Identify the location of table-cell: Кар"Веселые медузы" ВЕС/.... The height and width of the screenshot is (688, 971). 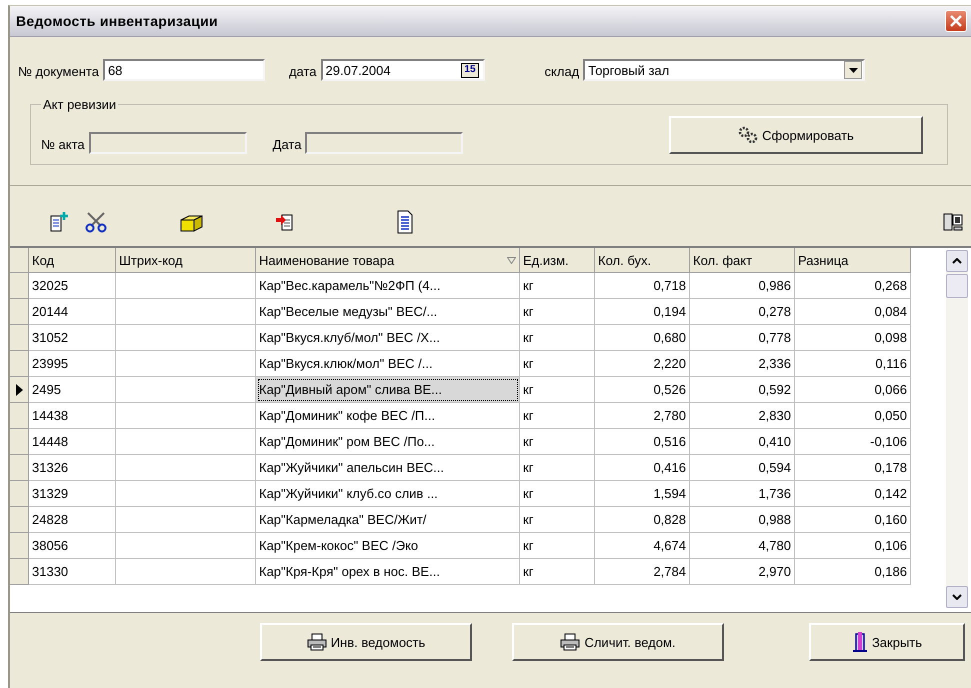
(388, 312).